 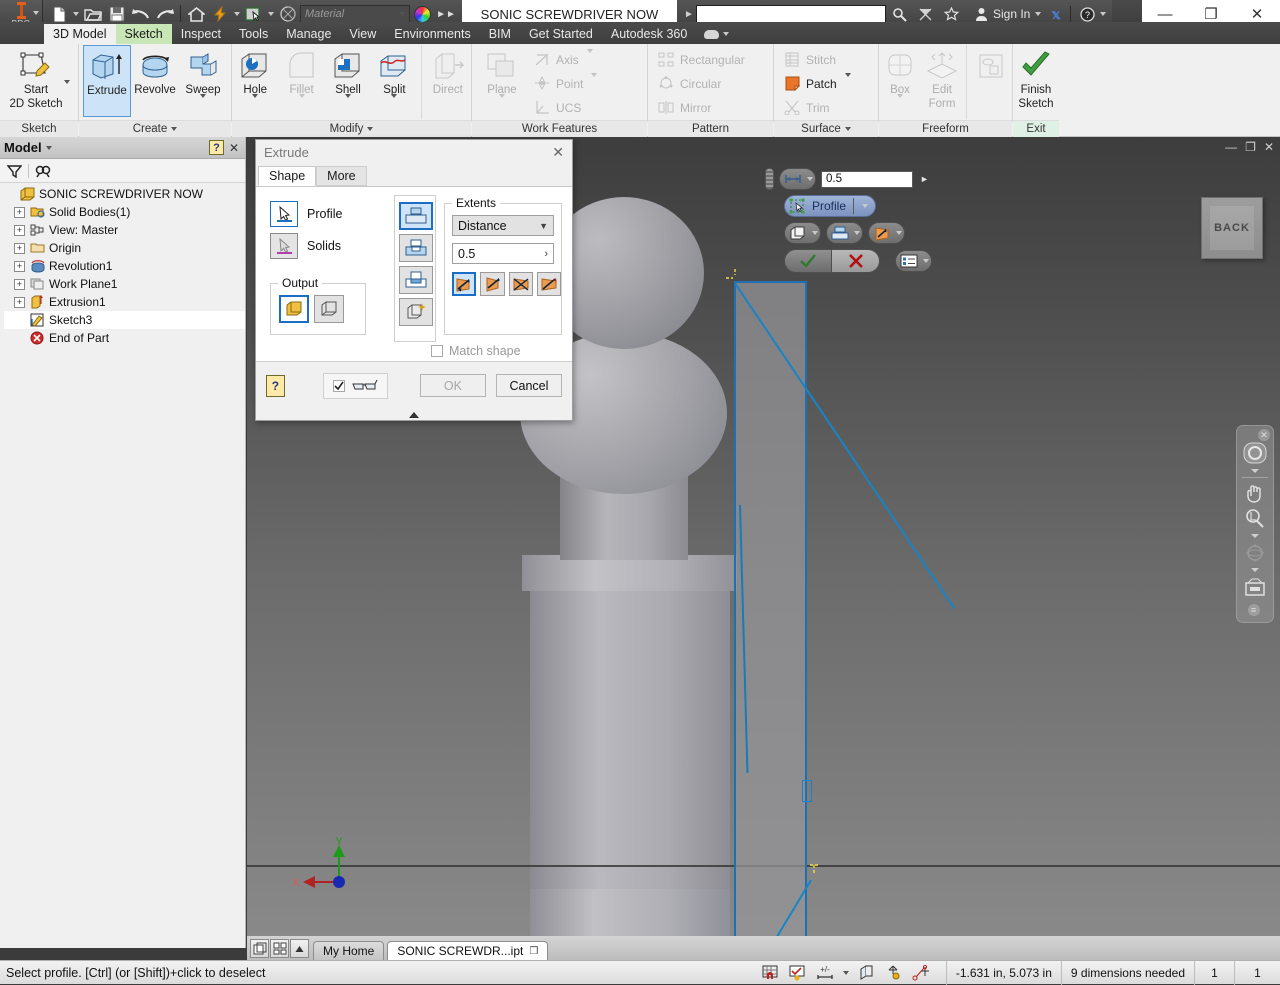 I want to click on preview-checkbox, so click(x=338, y=385).